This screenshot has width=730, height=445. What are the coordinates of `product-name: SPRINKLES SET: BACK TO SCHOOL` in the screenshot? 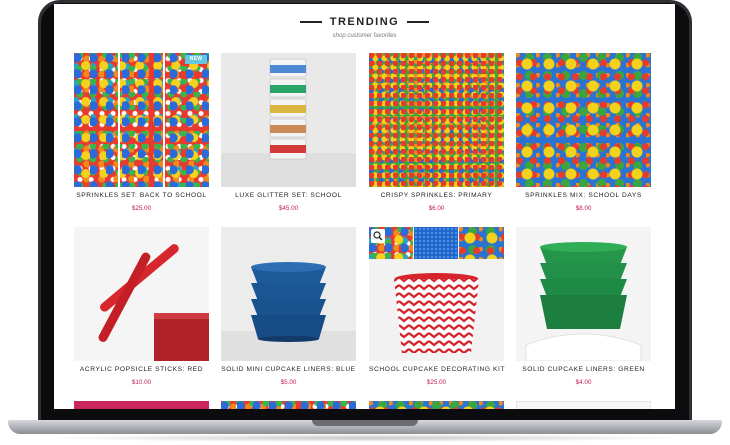 It's located at (141, 195).